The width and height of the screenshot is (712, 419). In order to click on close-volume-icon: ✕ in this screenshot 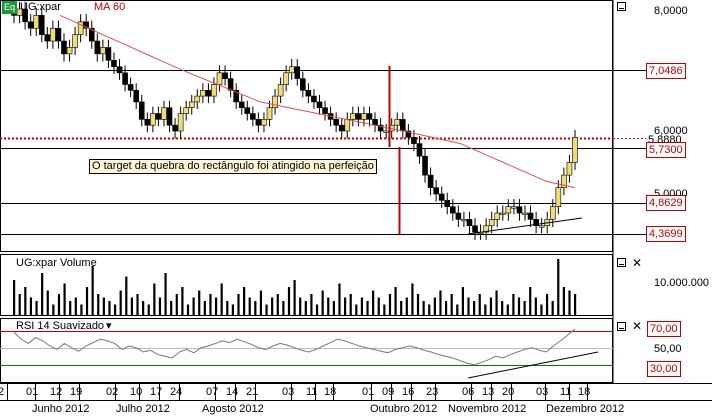, I will do `click(637, 263)`.